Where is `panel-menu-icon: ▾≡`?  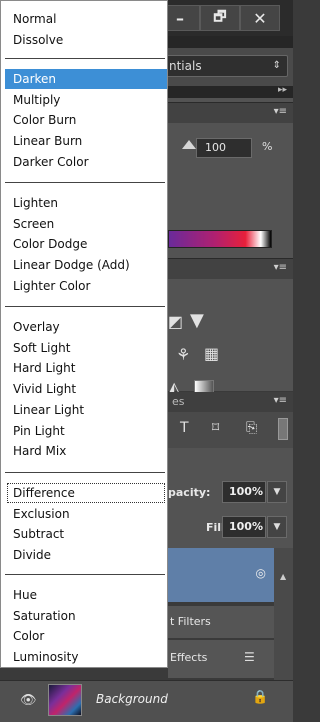
panel-menu-icon: ▾≡ is located at coordinates (280, 111).